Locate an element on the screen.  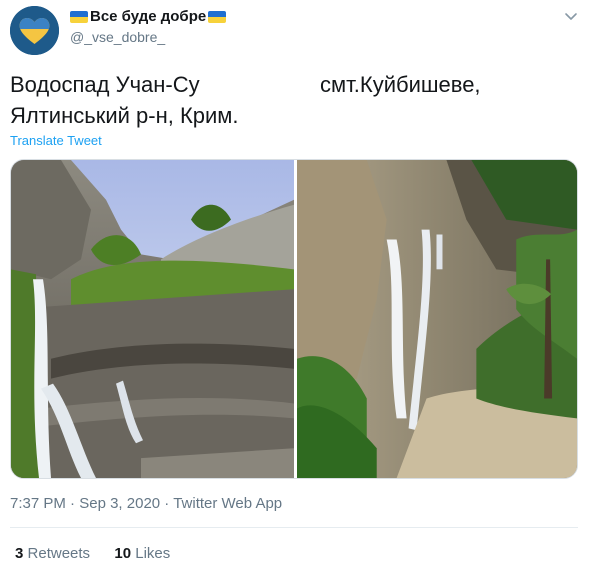
likes-label: Likes is located at coordinates (153, 553).